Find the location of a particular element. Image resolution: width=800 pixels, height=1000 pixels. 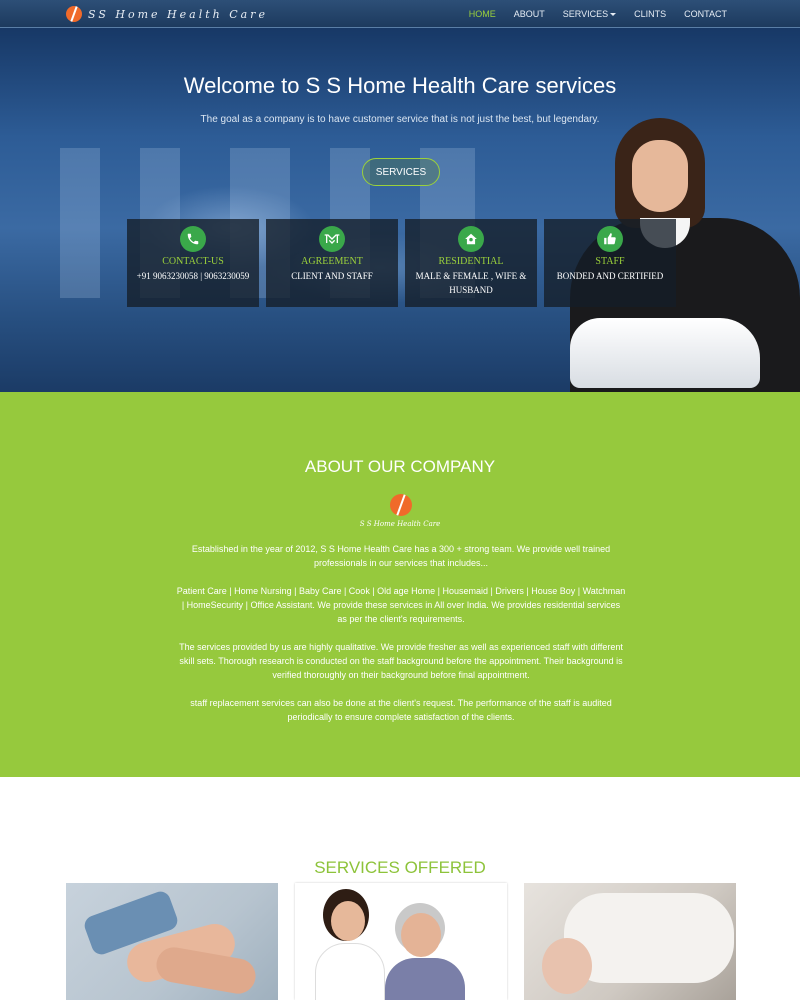

handshake-icon is located at coordinates (332, 239).